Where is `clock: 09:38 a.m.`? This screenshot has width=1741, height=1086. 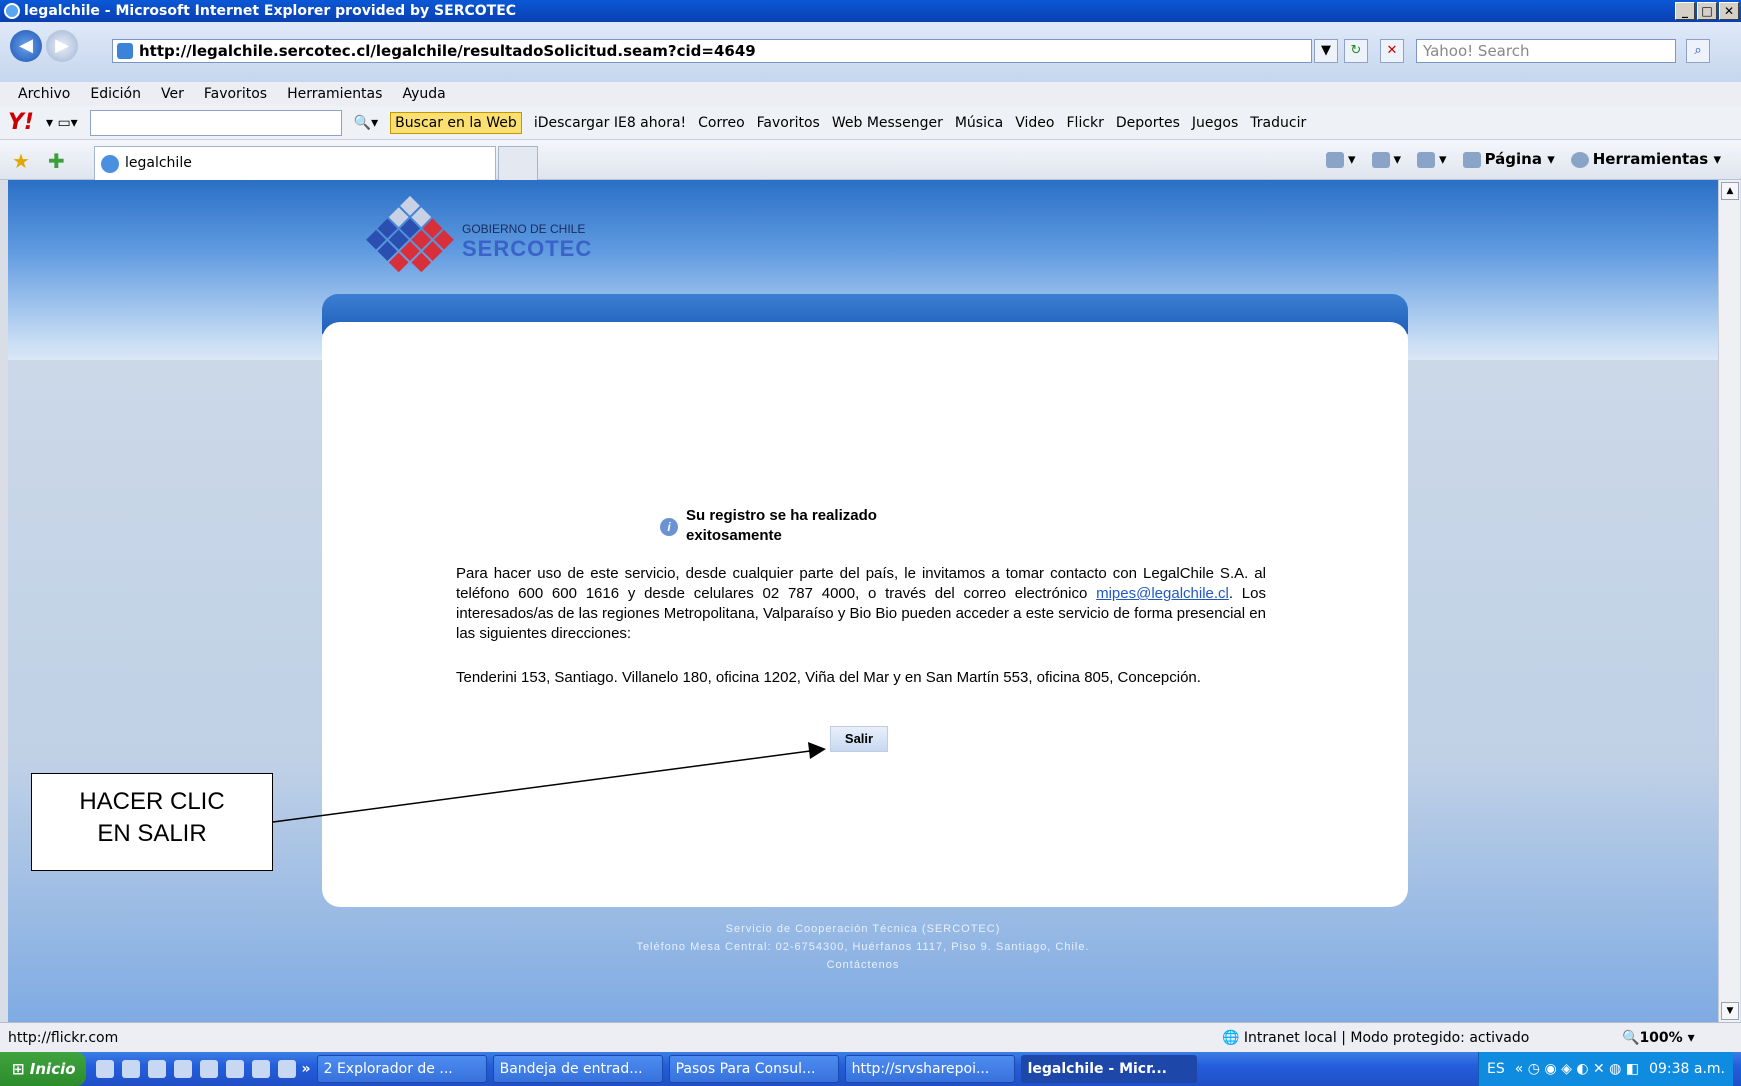 clock: 09:38 a.m. is located at coordinates (1687, 1069).